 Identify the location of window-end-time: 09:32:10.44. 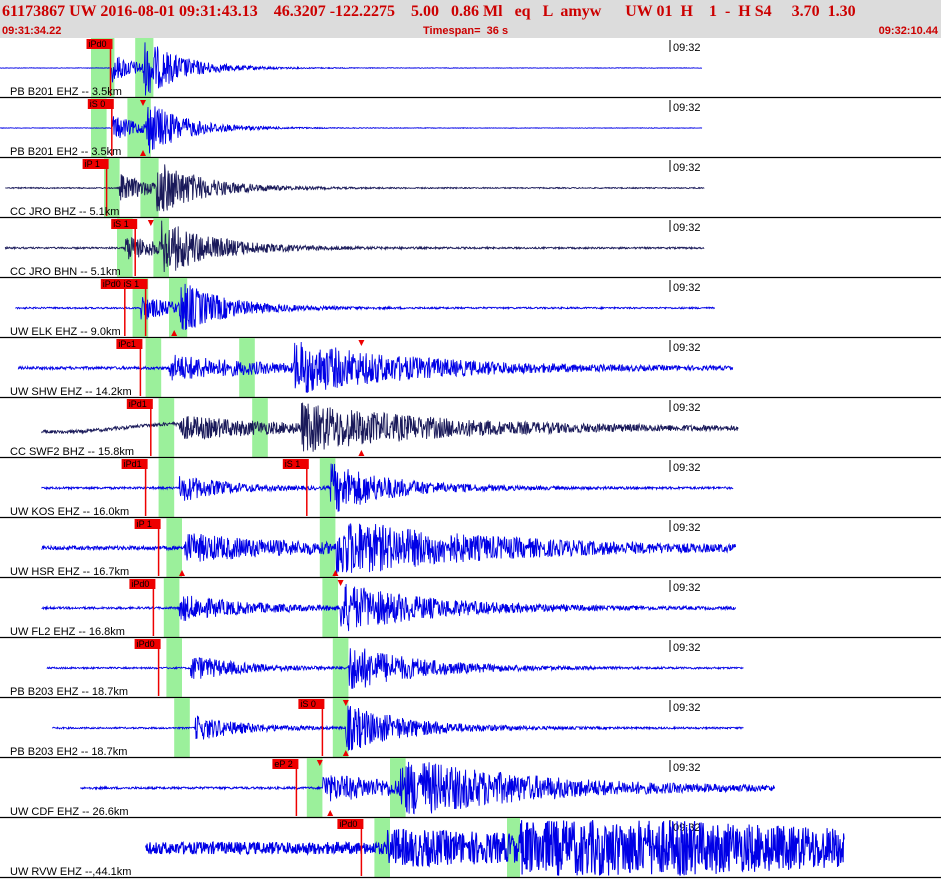
(908, 31).